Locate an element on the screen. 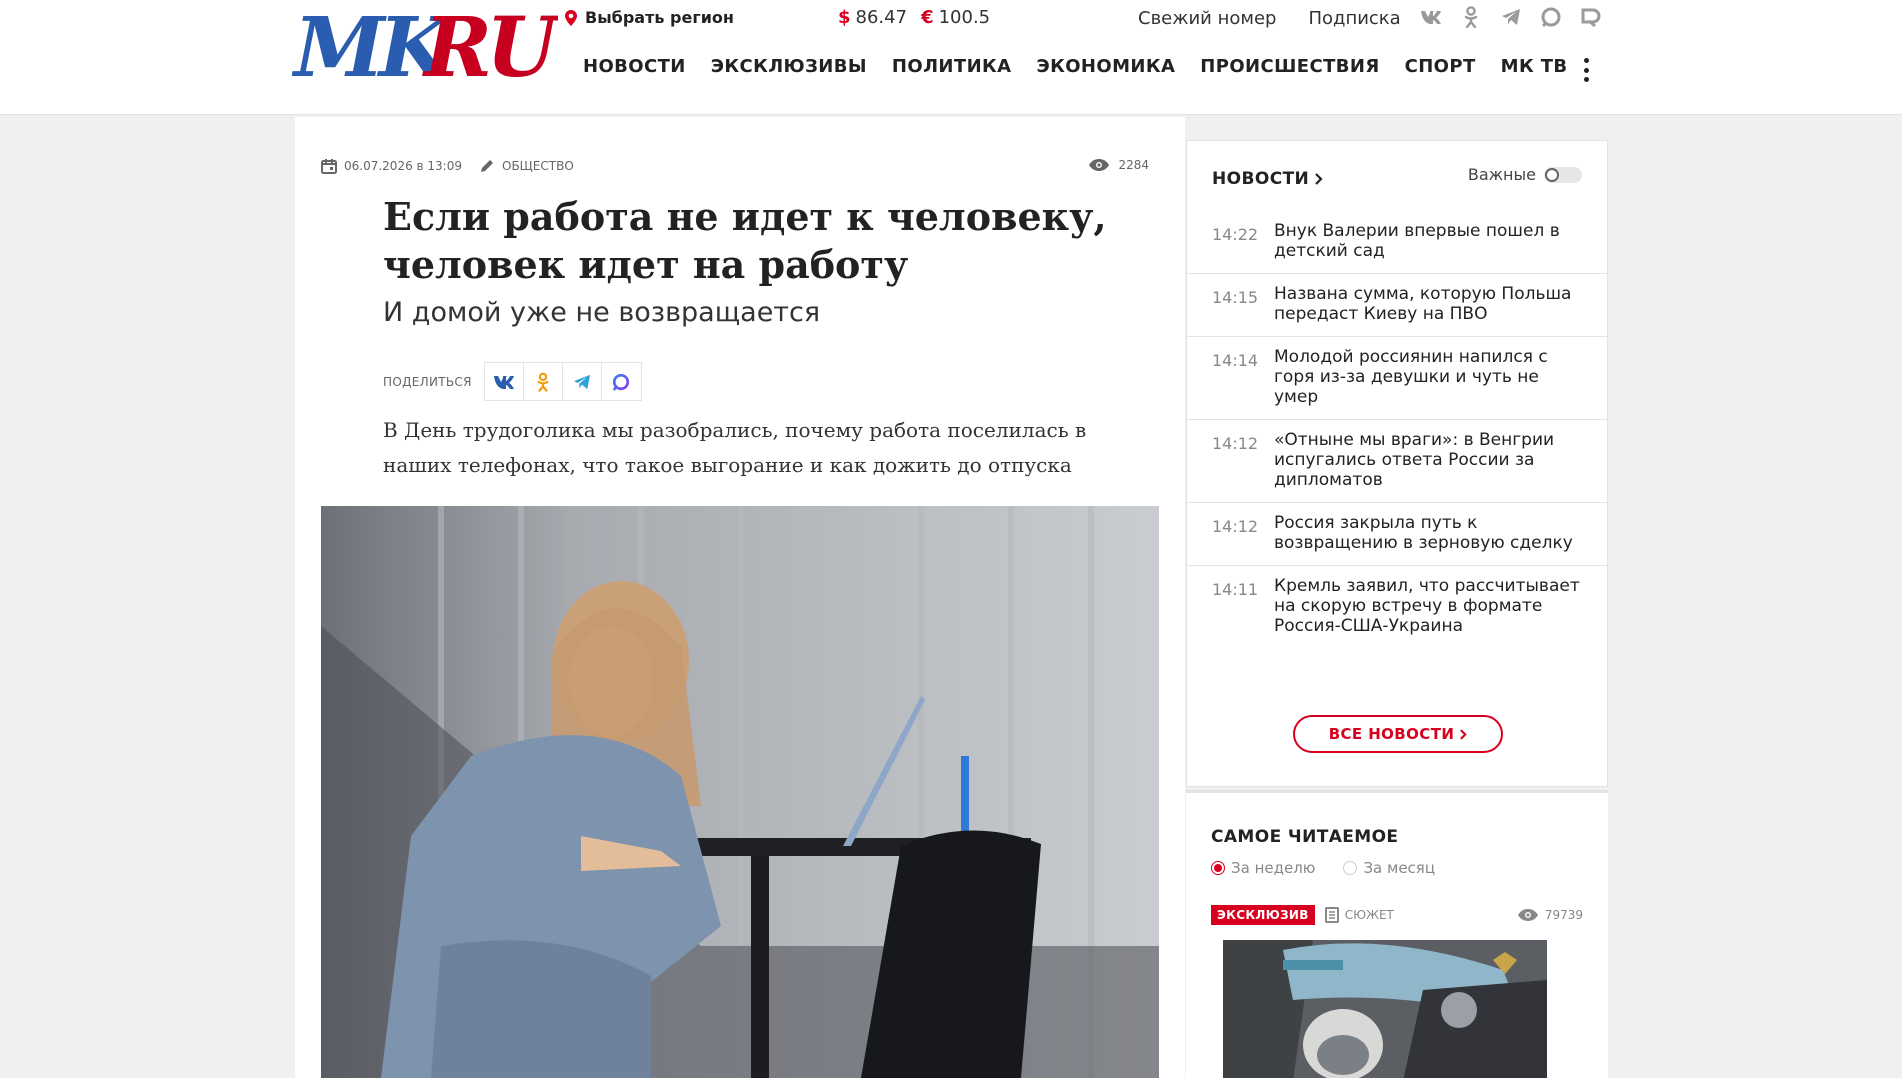 This screenshot has height=1078, width=1902. share-label: Поделиться is located at coordinates (427, 381).